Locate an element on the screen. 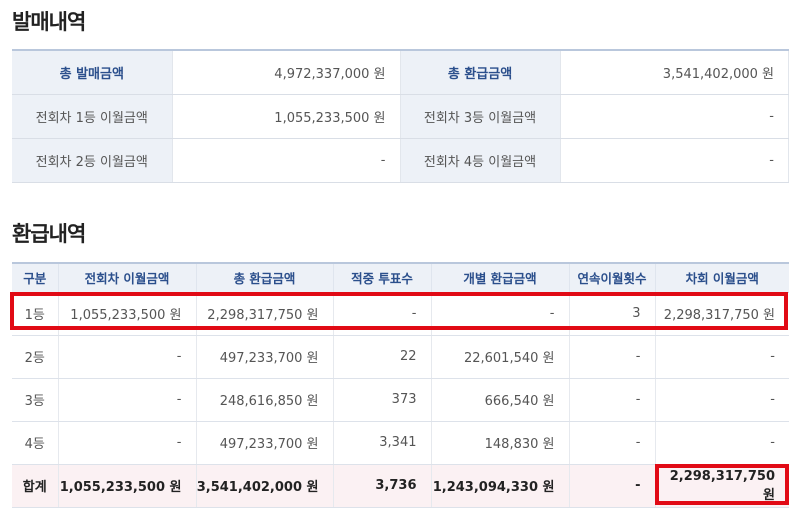 The width and height of the screenshot is (800, 513). cell-individual-refund: - is located at coordinates (500, 314).